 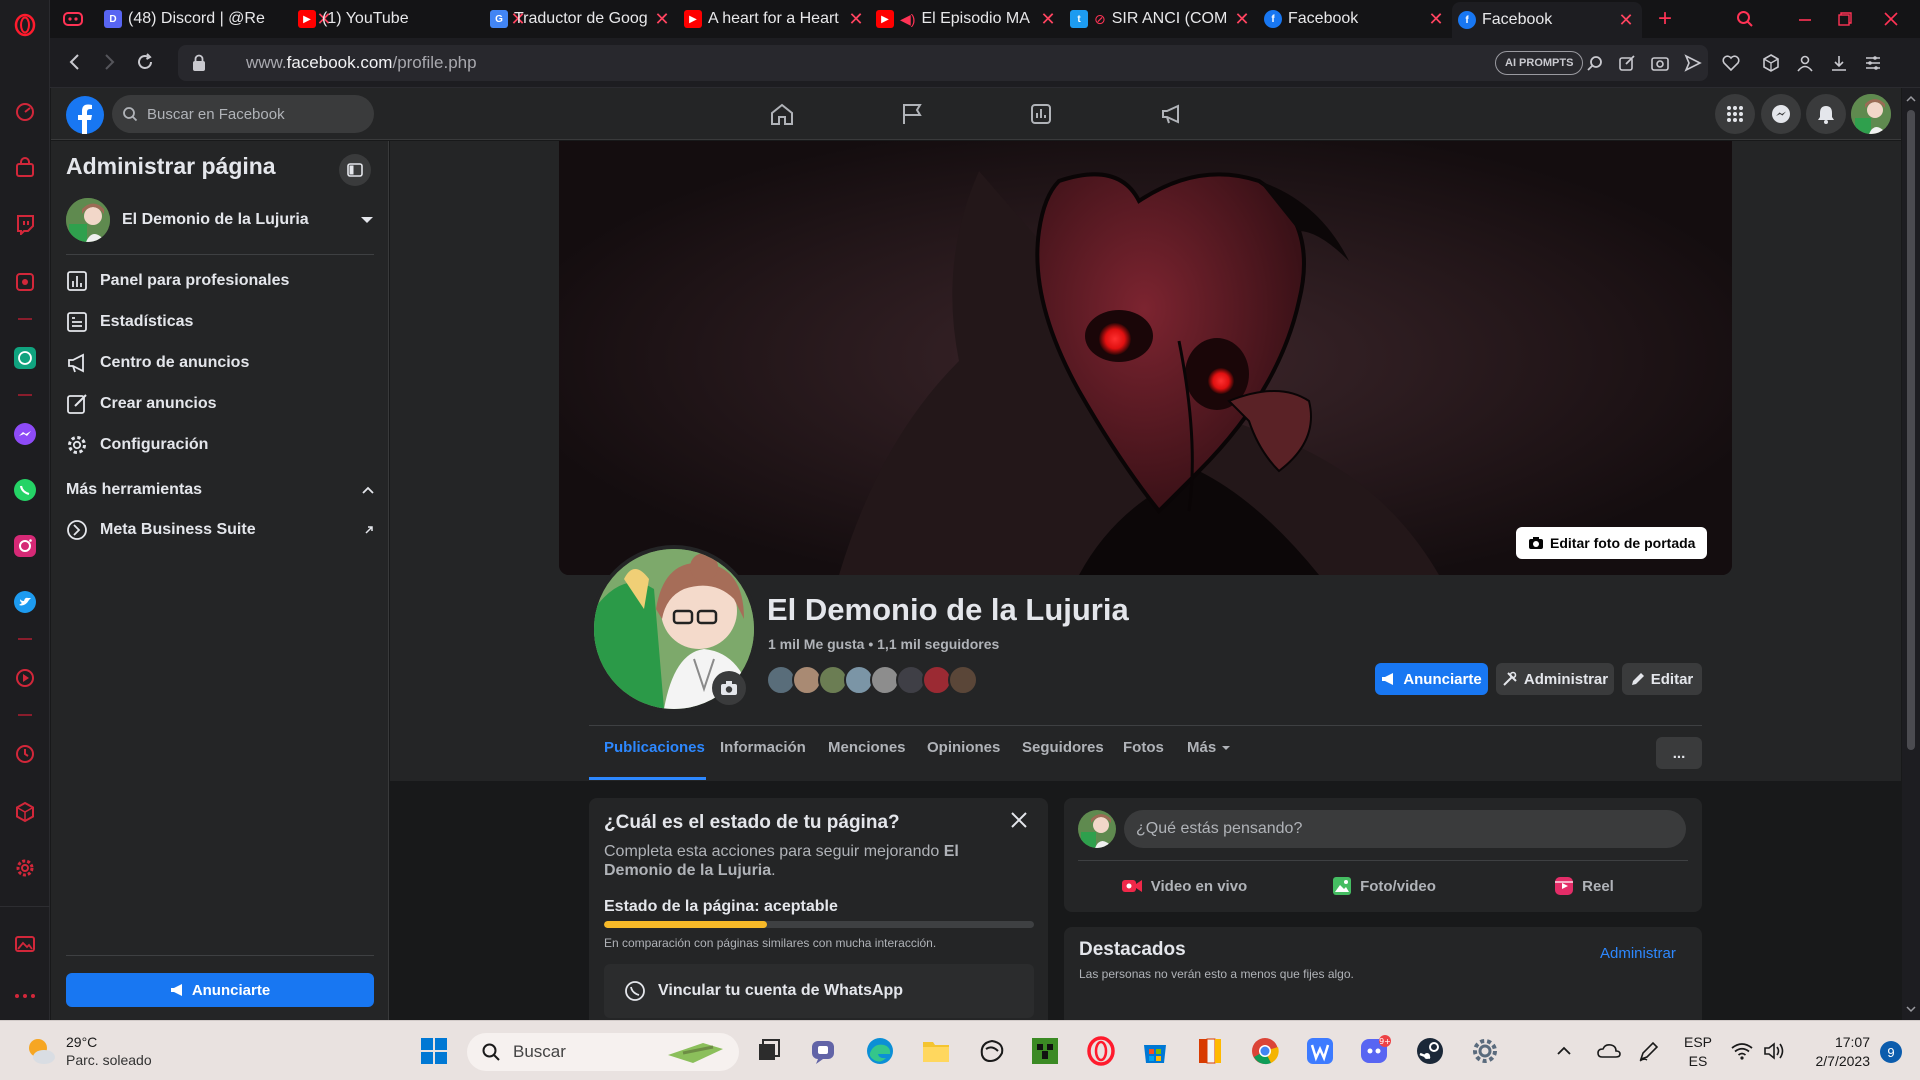 What do you see at coordinates (1564, 1051) in the screenshot?
I see `show-hidden-icons` at bounding box center [1564, 1051].